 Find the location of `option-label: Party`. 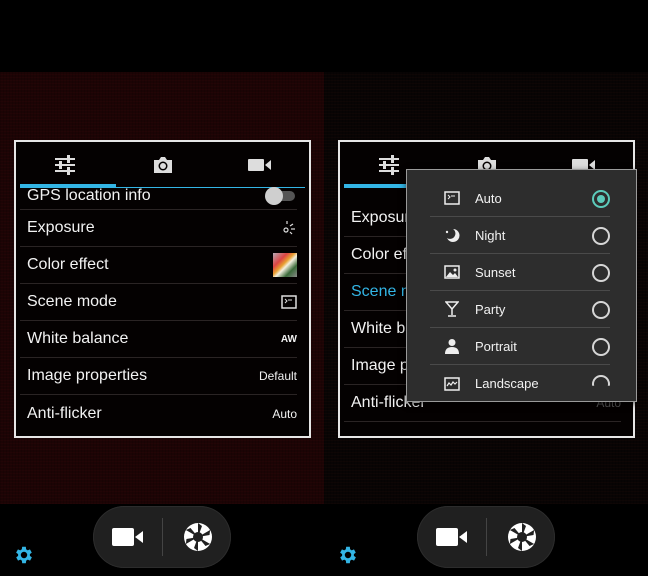

option-label: Party is located at coordinates (490, 309).